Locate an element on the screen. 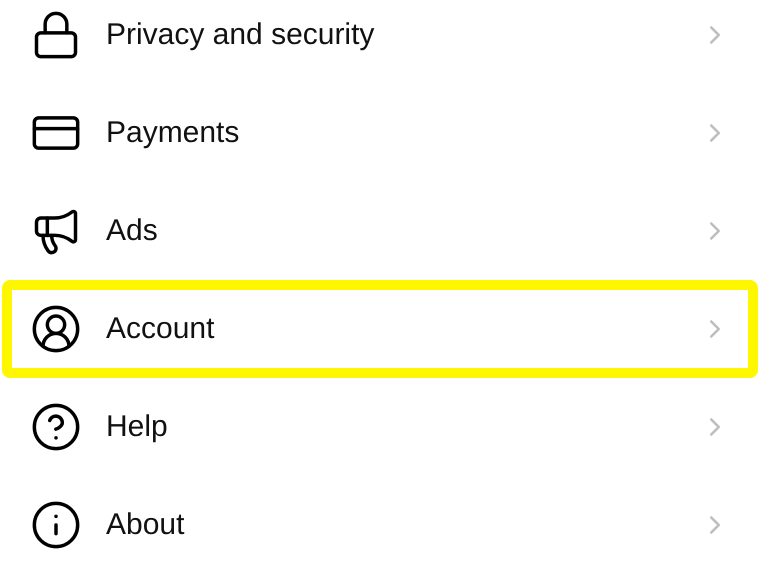 The width and height of the screenshot is (760, 566). item-label: About is located at coordinates (146, 525).